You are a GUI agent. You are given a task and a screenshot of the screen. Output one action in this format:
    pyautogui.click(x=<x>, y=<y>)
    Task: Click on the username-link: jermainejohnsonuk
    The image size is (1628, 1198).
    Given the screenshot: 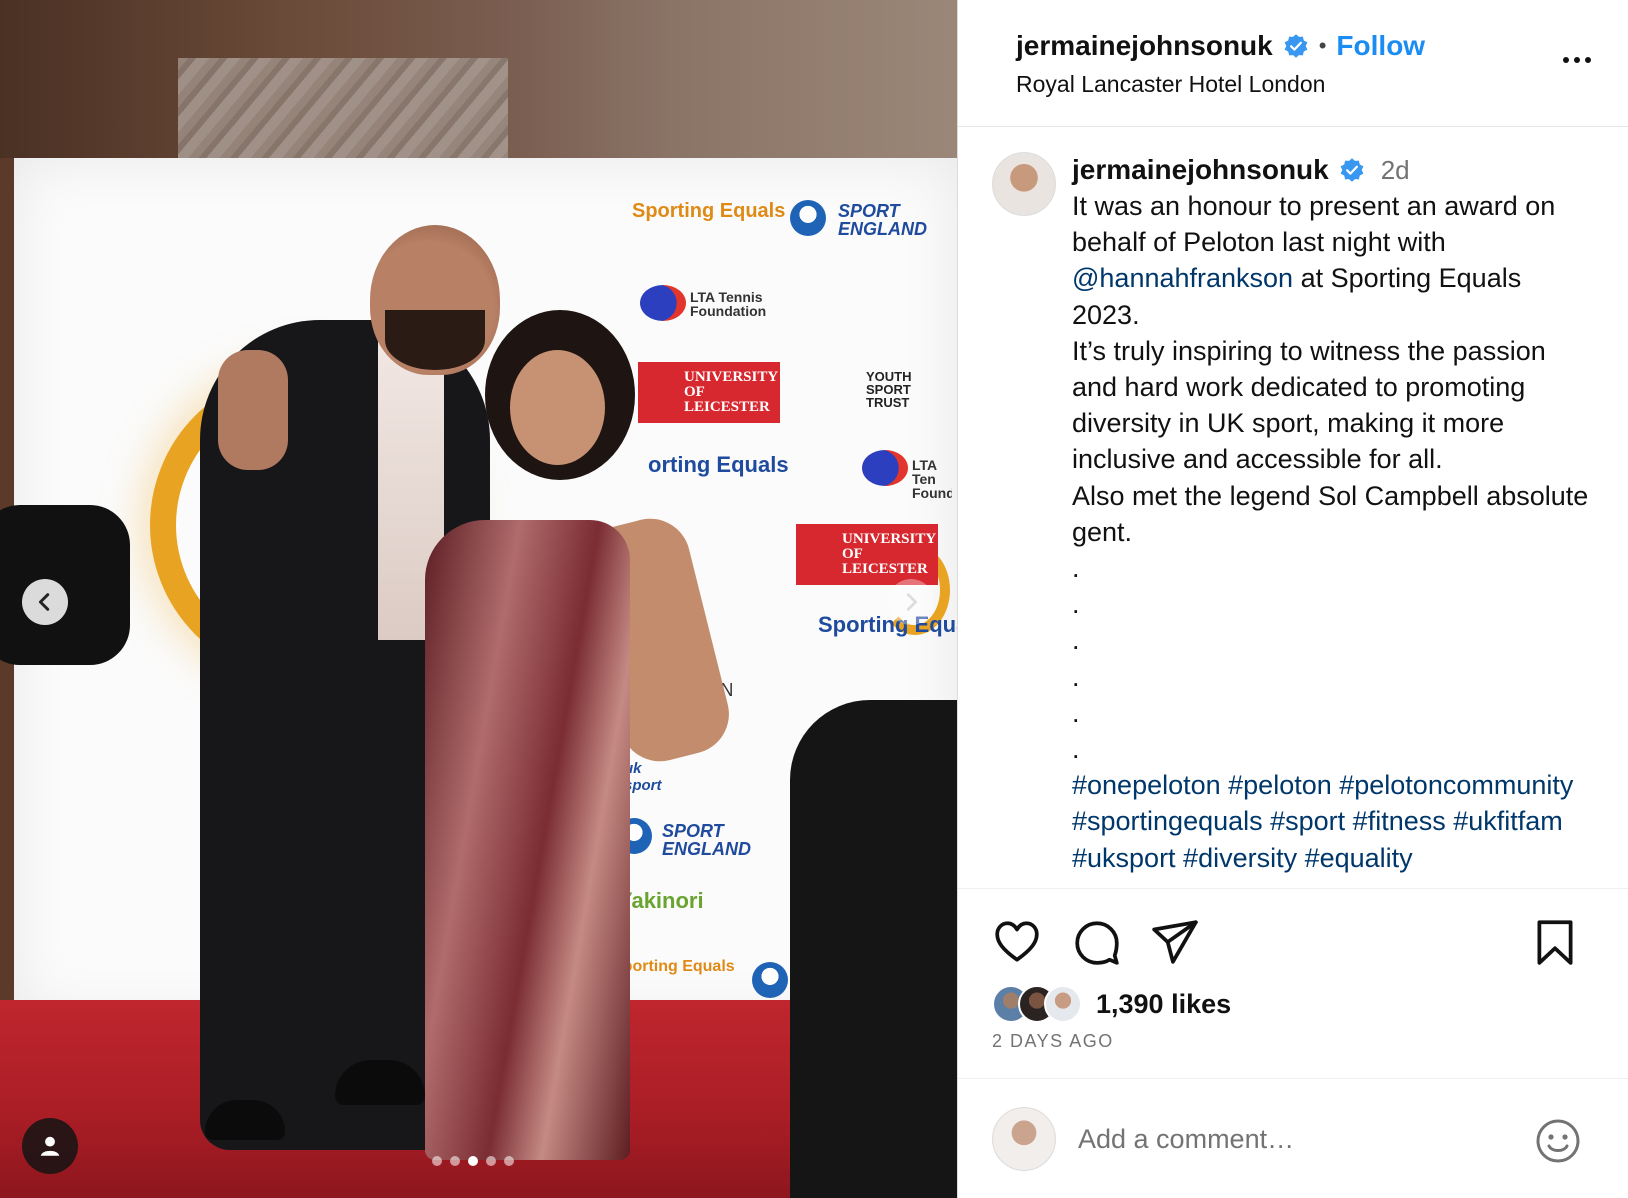 What is the action you would take?
    pyautogui.click(x=1144, y=46)
    